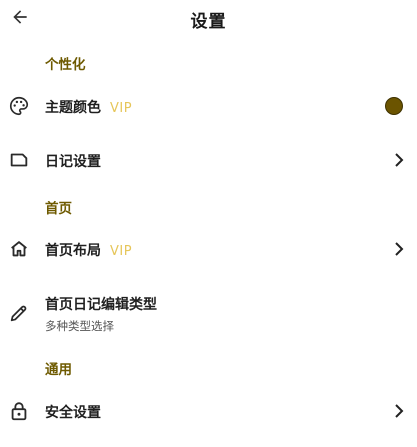 This screenshot has height=447, width=417. Describe the element at coordinates (208, 411) in the screenshot. I see `security-settings-row: 安全设置` at that location.